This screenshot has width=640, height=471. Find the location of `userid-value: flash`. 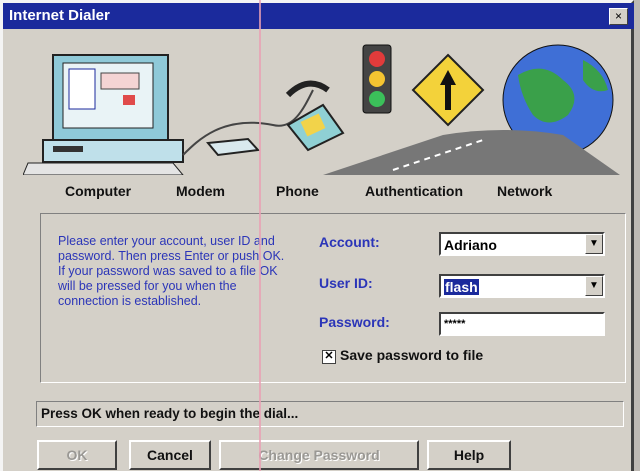

userid-value: flash is located at coordinates (461, 287).